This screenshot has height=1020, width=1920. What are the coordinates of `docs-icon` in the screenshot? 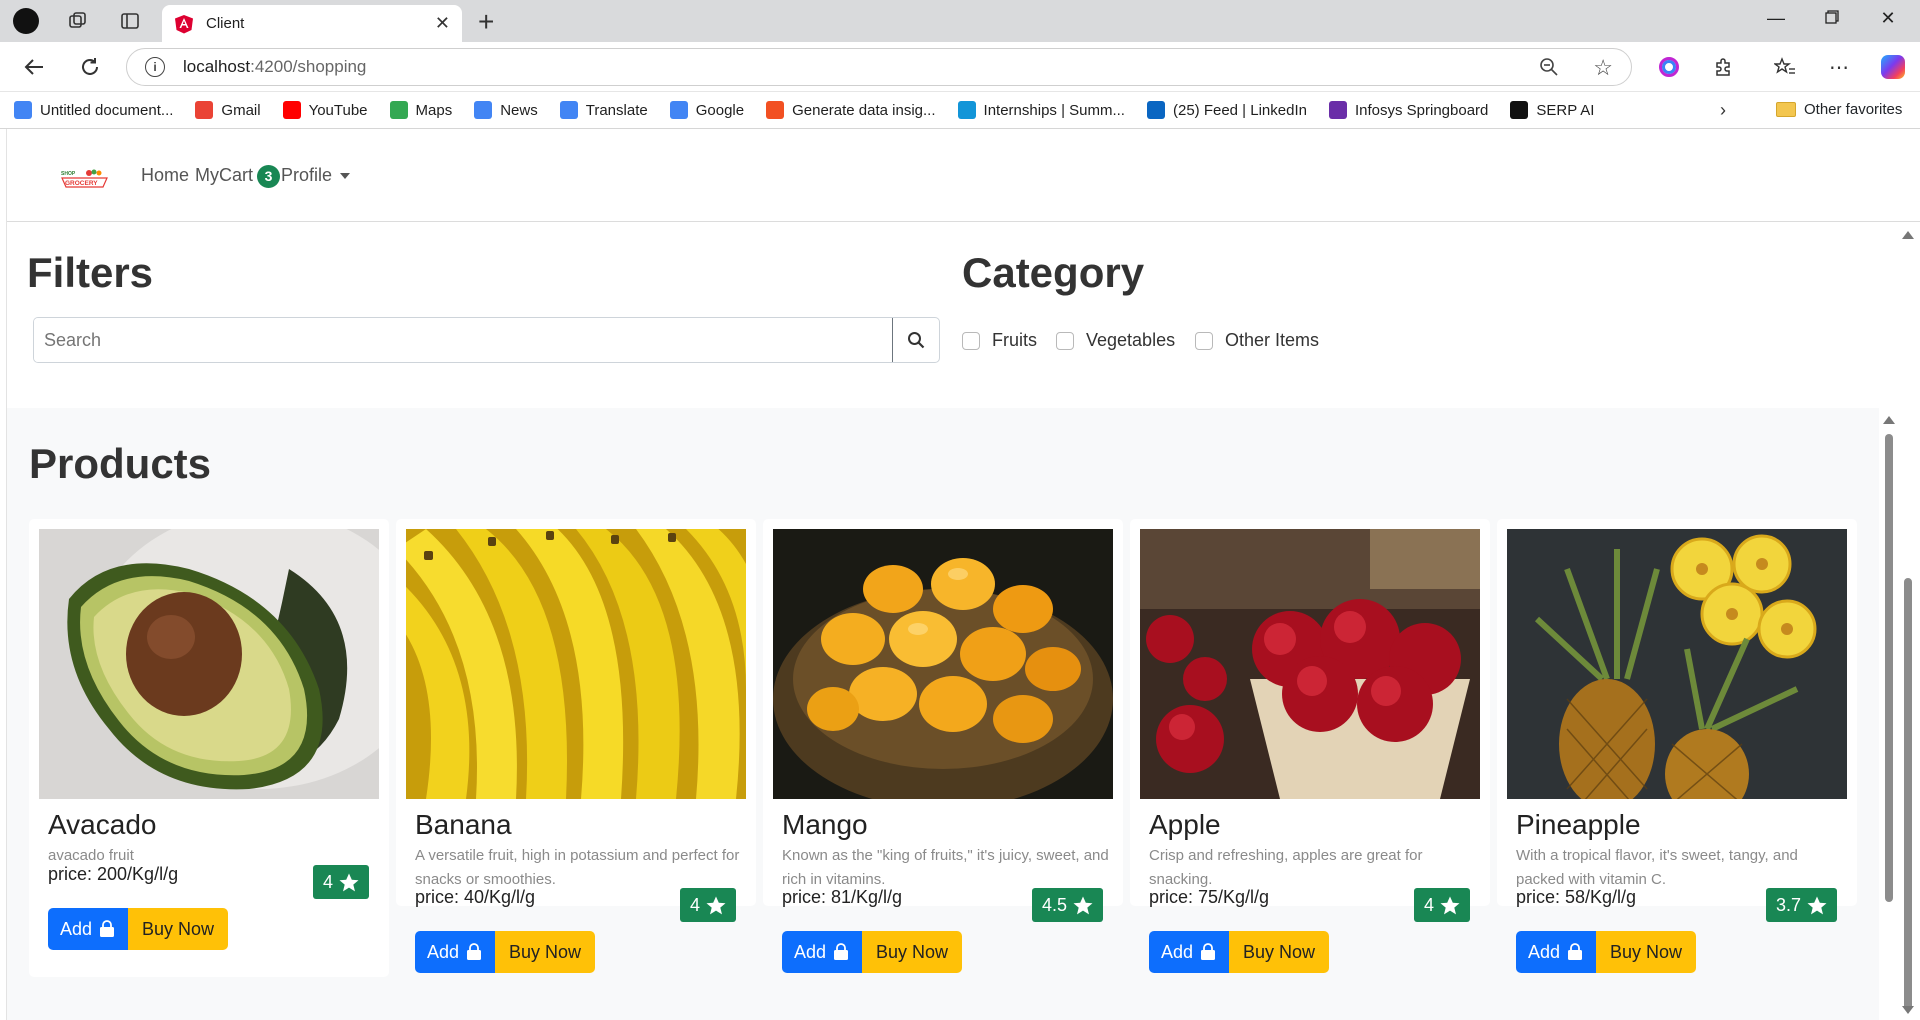 It's located at (23, 110).